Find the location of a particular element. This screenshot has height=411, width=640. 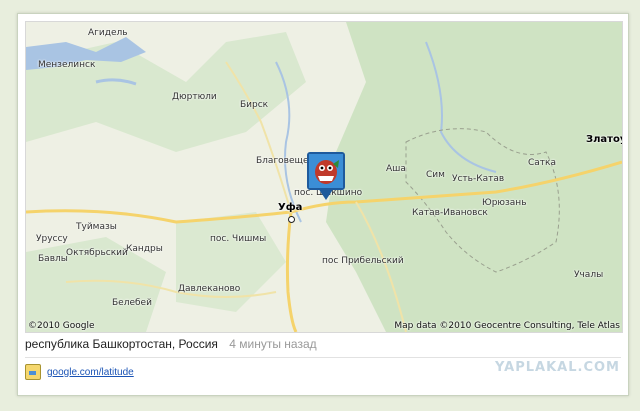

map-label-davlekanovo: Давлеканово is located at coordinates (209, 289).